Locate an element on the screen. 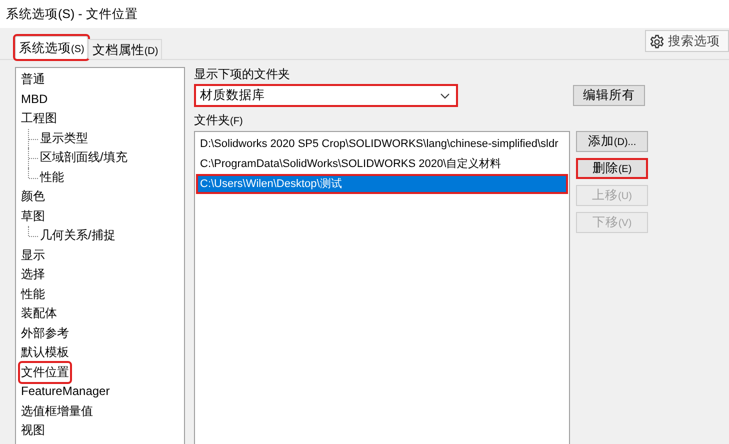 The image size is (729, 444). tree-item: 工程图 is located at coordinates (39, 118).